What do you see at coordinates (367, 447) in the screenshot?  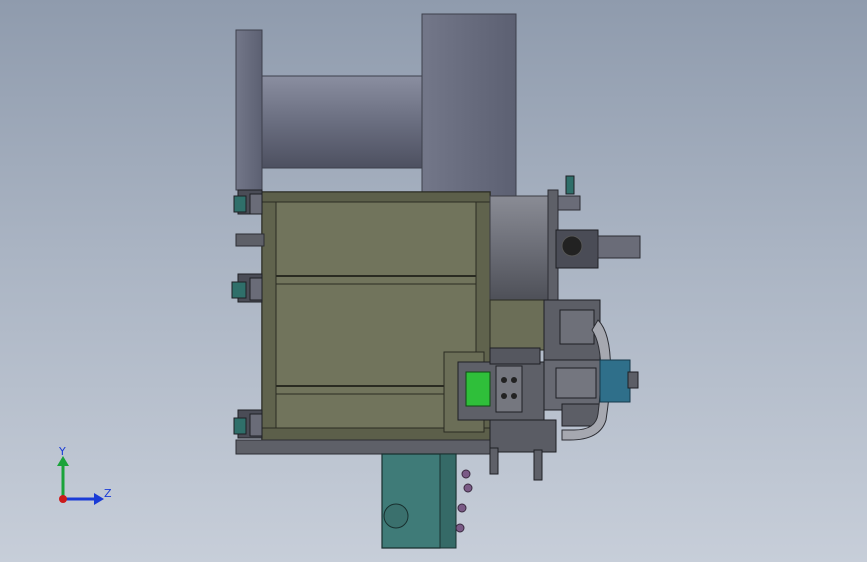 I see `base-rail` at bounding box center [367, 447].